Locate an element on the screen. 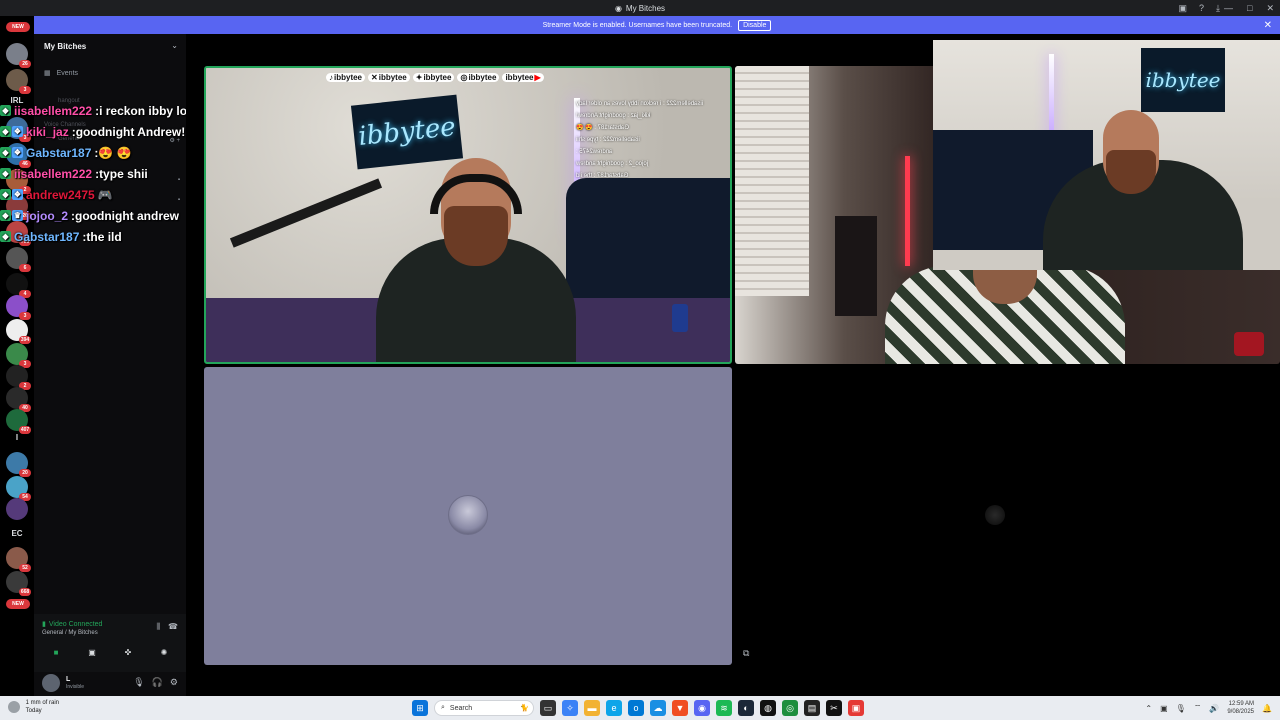 The height and width of the screenshot is (720, 1280). edge-icon: e is located at coordinates (614, 708).